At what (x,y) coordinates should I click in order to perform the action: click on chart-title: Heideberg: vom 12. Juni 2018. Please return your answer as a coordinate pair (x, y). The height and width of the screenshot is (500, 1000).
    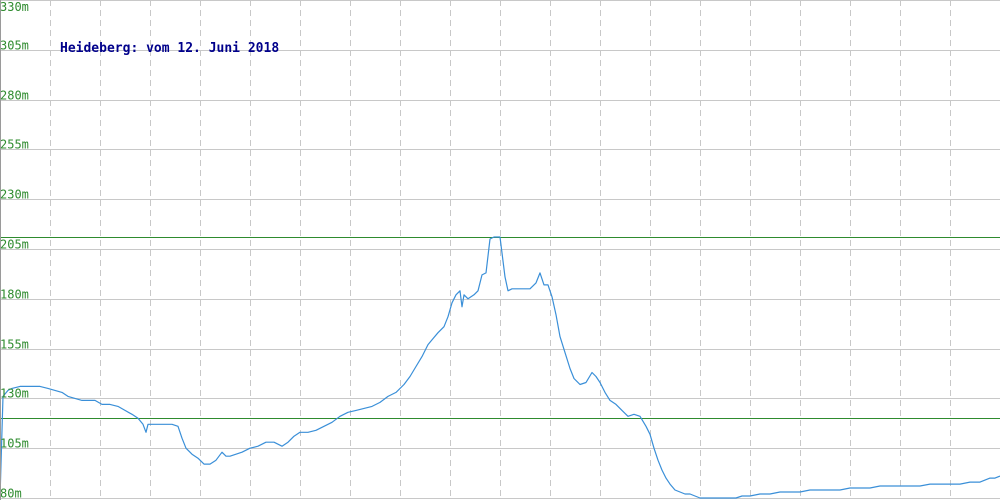
    Looking at the image, I should click on (169, 48).